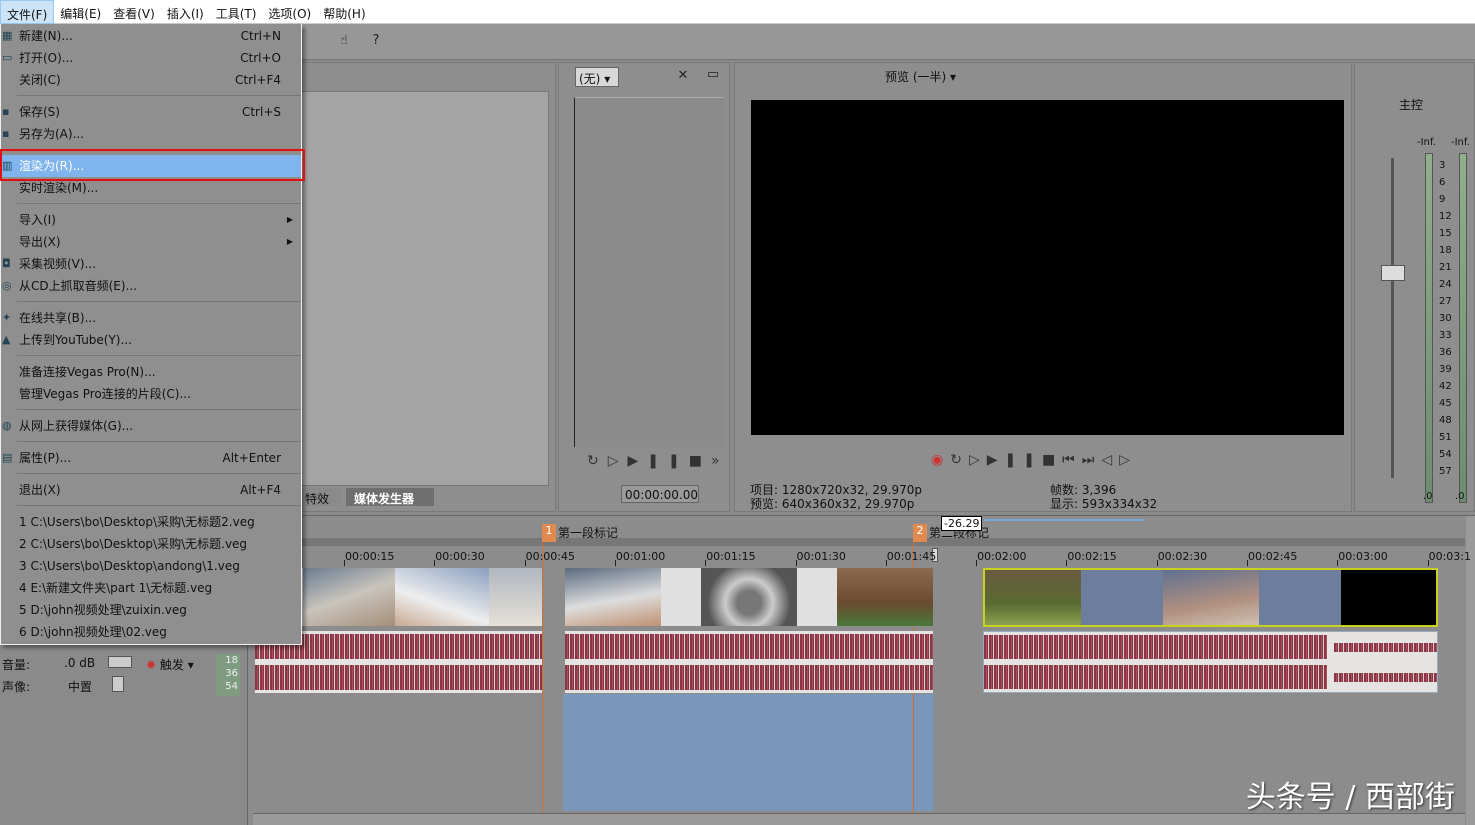  I want to click on menu-6: 帮助(H), so click(344, 12).